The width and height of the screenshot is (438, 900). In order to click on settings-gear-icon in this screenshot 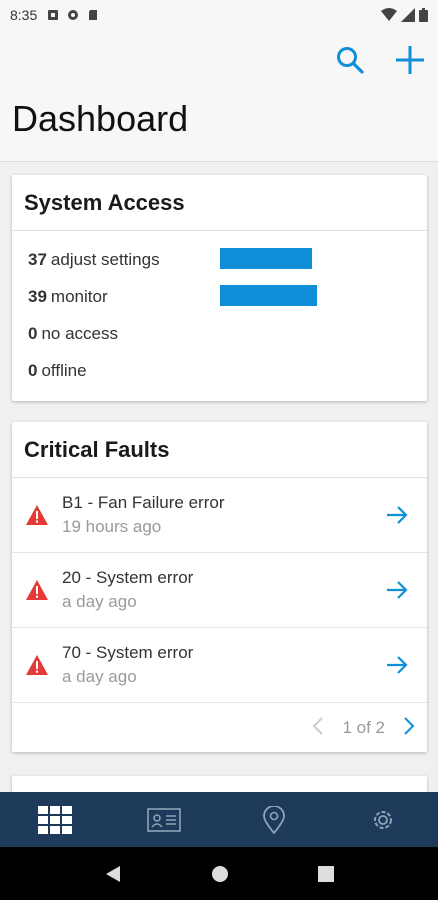, I will do `click(383, 819)`.